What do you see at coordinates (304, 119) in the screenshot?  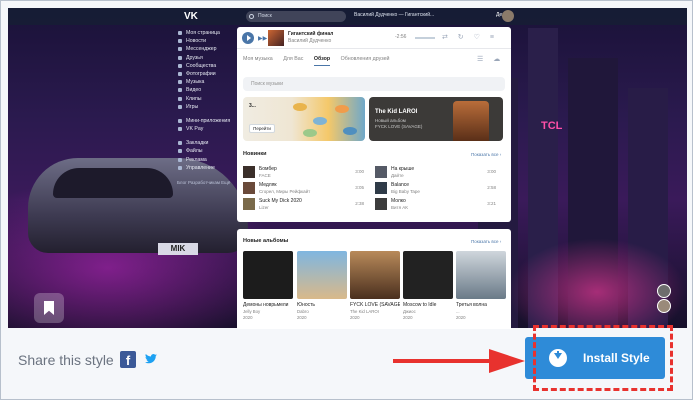 I see `promo-banner-playlist: 3... Перейти` at bounding box center [304, 119].